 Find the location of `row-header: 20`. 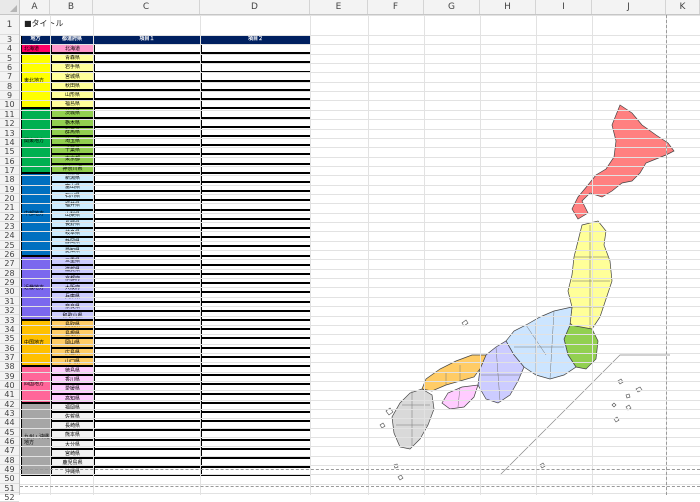

row-header: 20 is located at coordinates (9, 199).